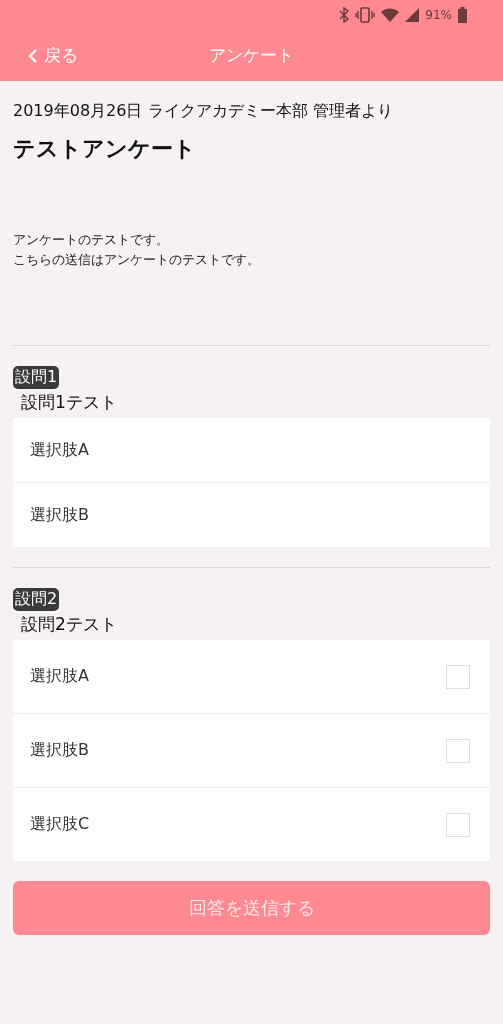  I want to click on option-label: 選択肢C, so click(60, 824).